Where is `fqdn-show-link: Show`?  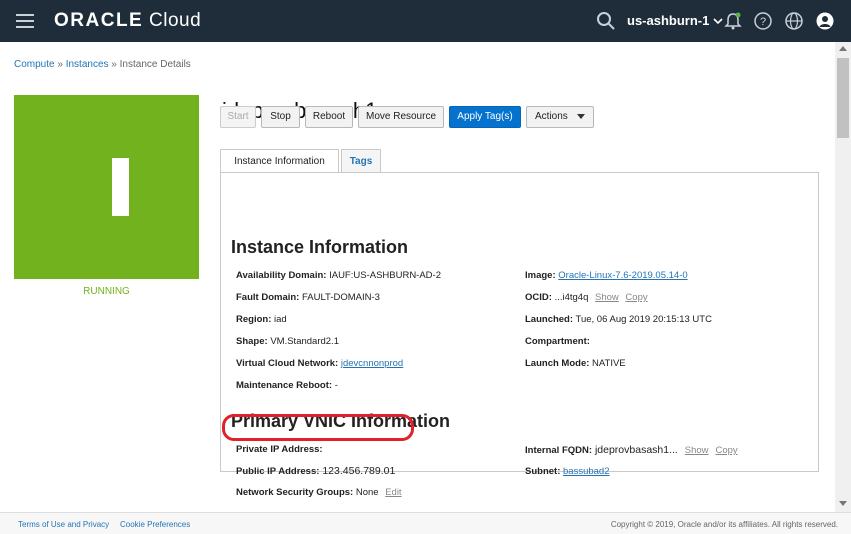
fqdn-show-link: Show is located at coordinates (697, 450).